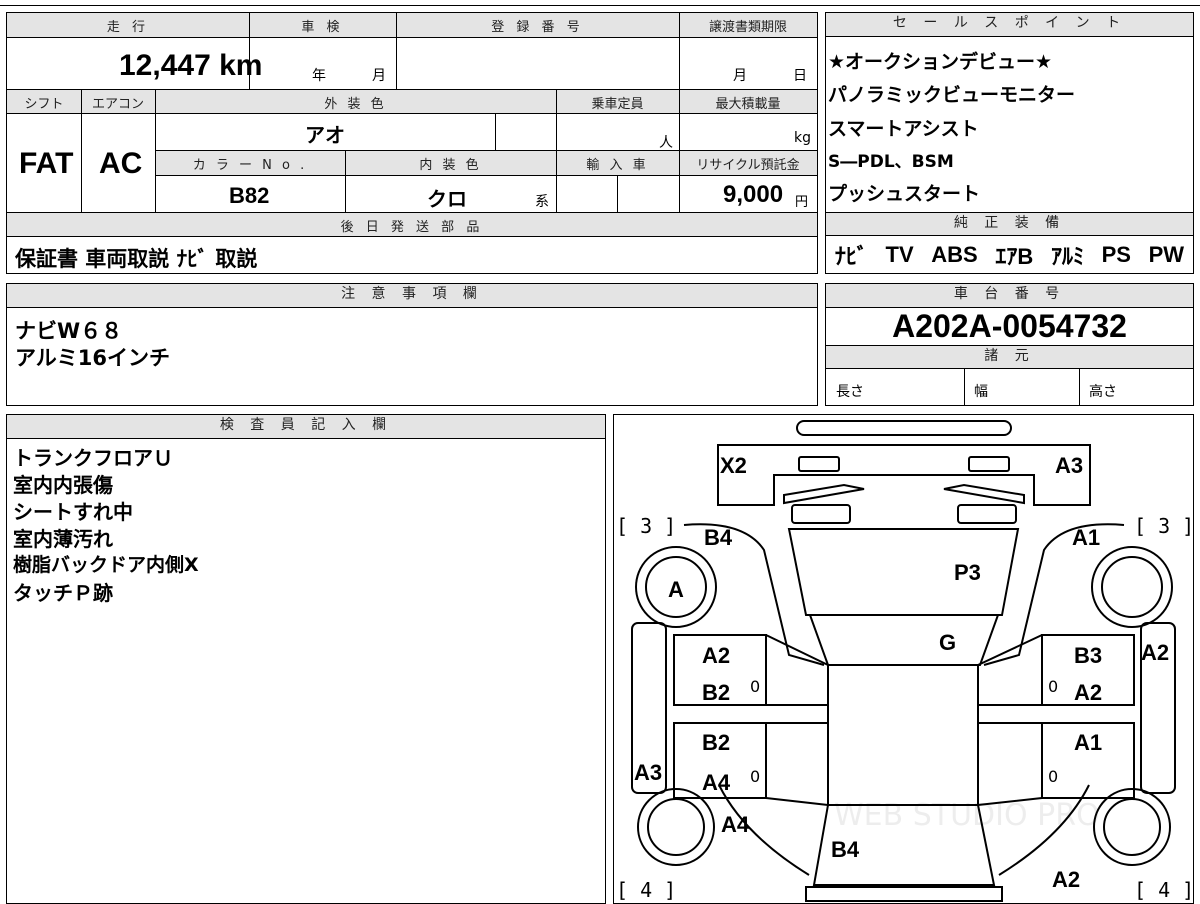 This screenshot has height=904, width=1200. Describe the element at coordinates (1166, 254) in the screenshot. I see `equipment-item: PW` at that location.